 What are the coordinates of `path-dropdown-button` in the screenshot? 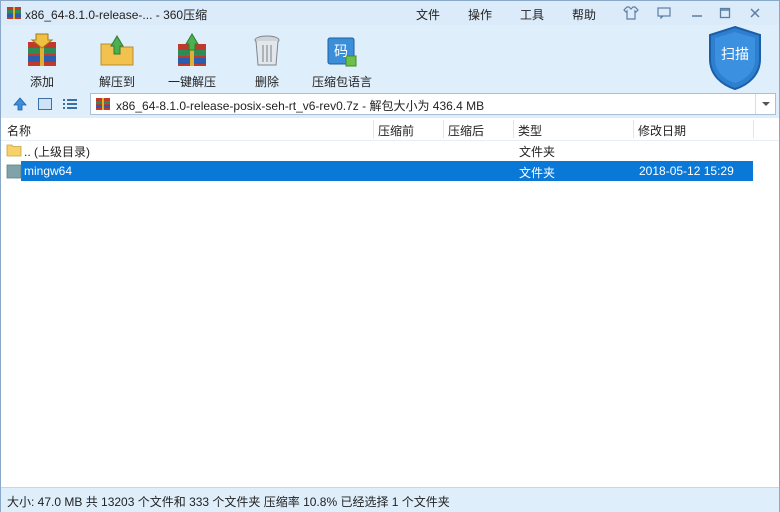 It's located at (765, 104).